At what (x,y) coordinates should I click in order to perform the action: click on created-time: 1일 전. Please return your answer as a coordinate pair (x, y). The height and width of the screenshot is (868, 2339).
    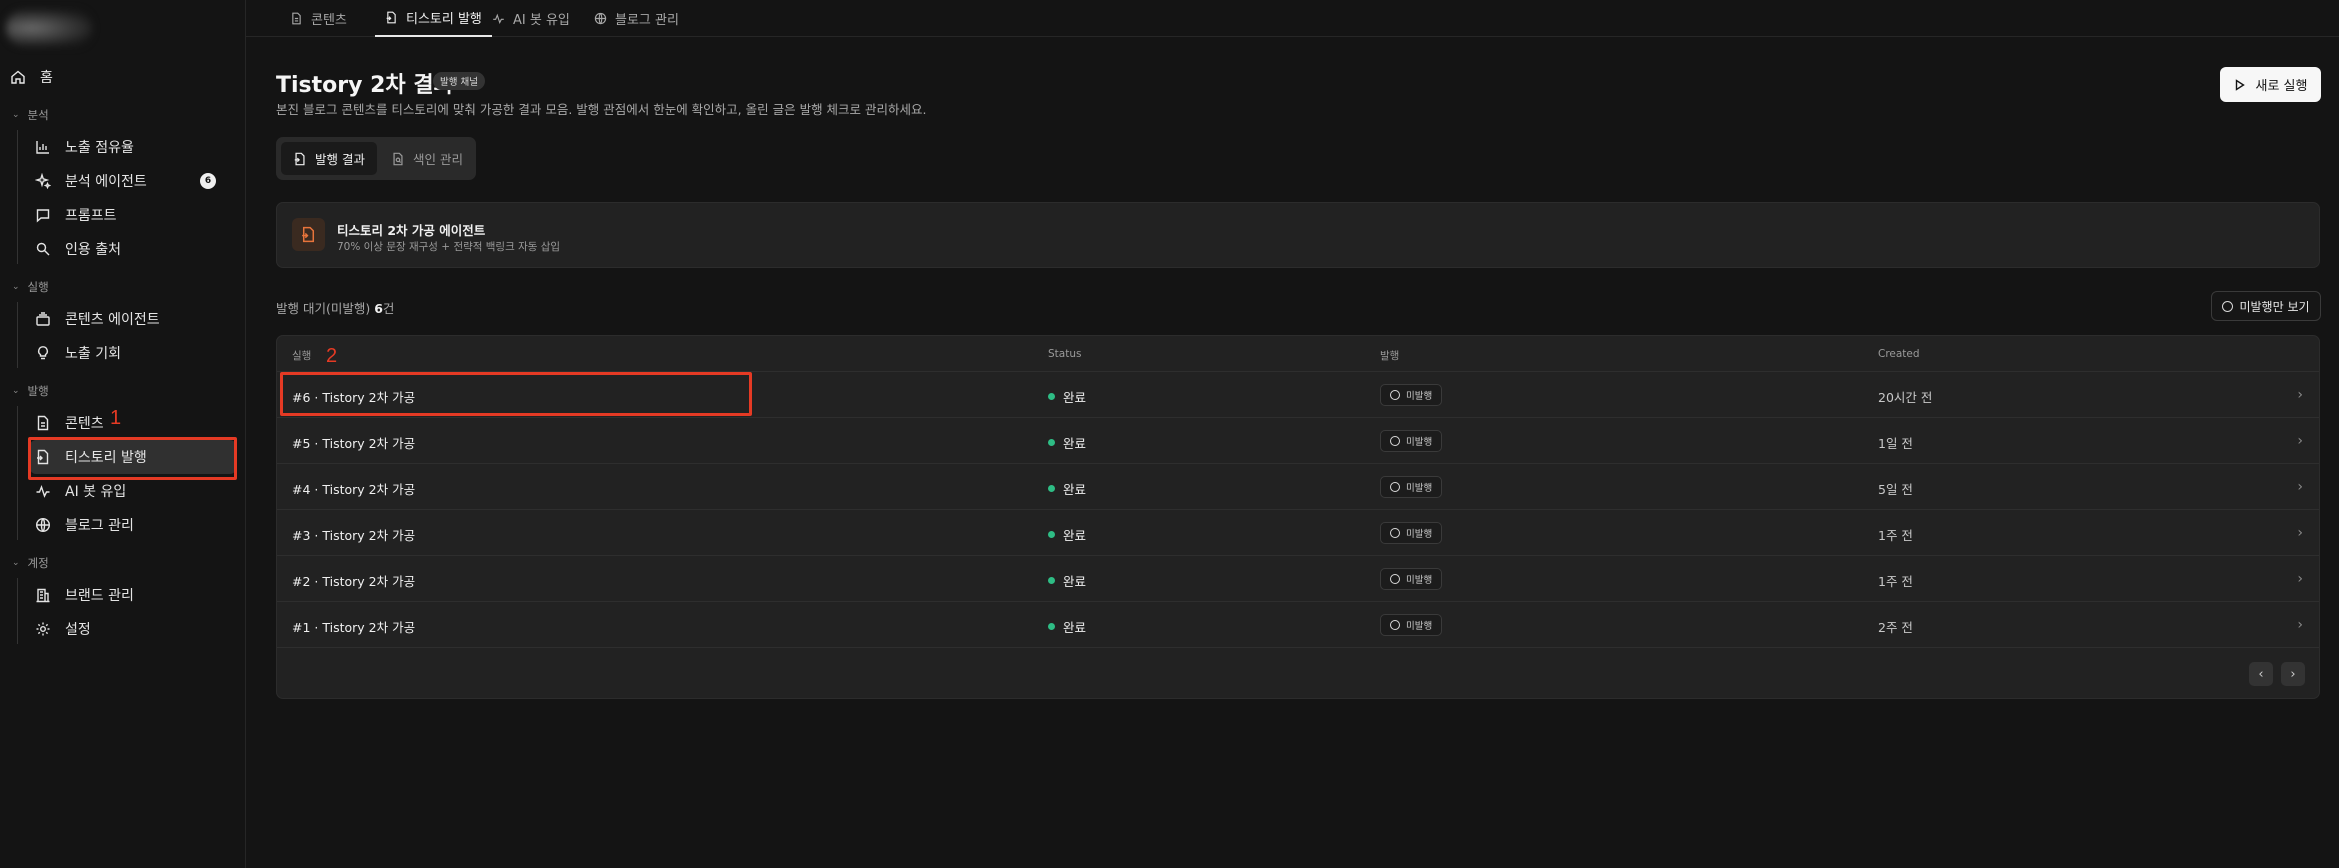
    Looking at the image, I should click on (1895, 443).